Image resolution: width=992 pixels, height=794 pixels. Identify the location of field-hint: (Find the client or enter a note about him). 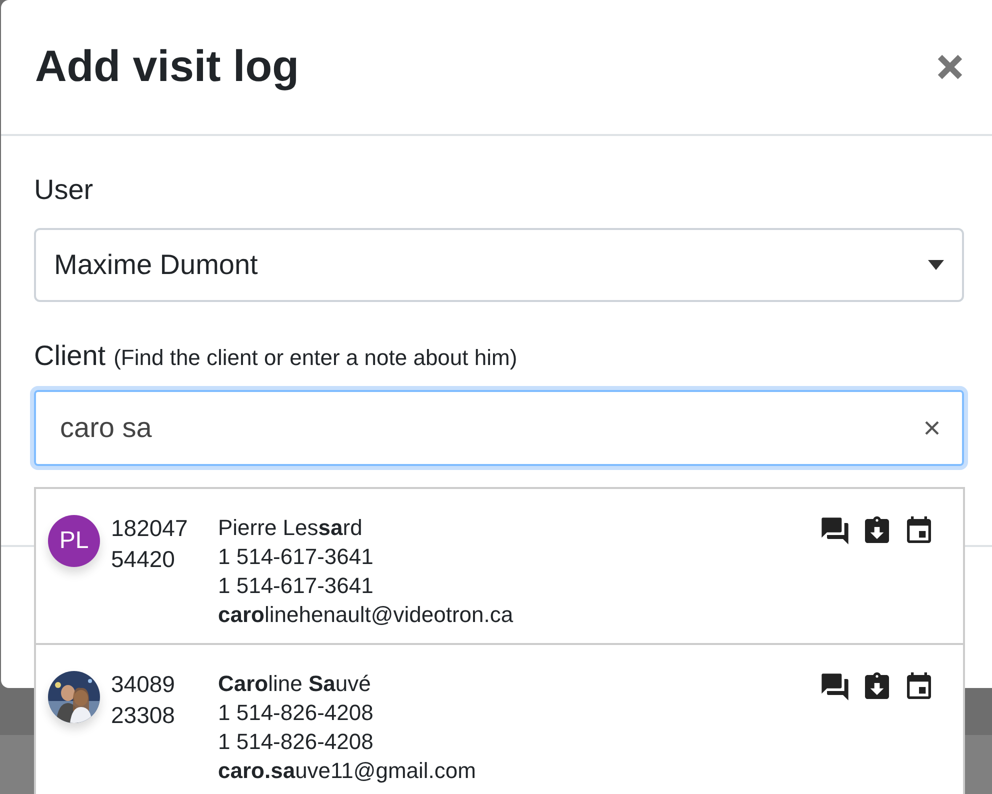
(316, 358).